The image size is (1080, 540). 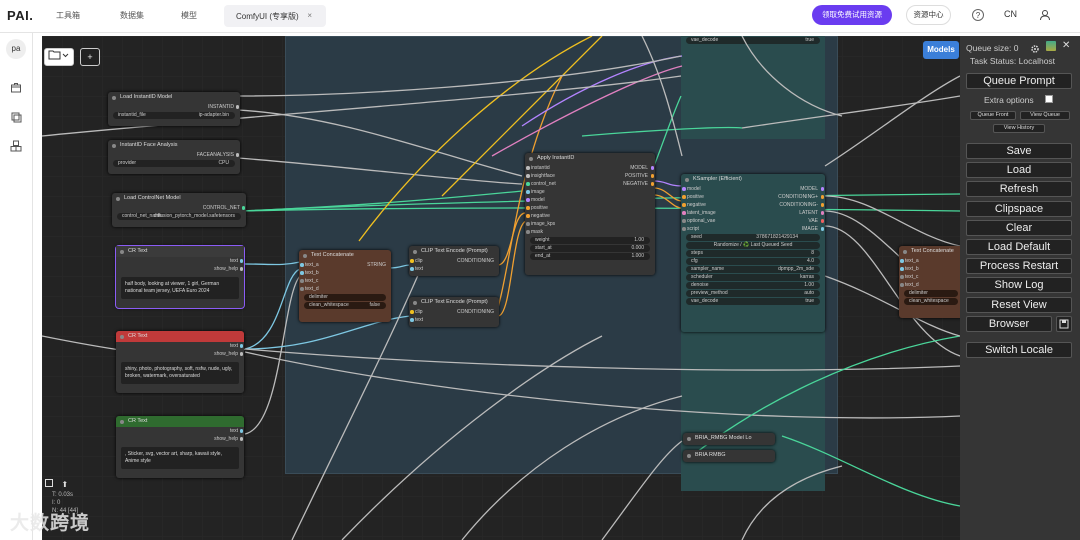 What do you see at coordinates (345, 281) in the screenshot?
I see `input-text-c: text_c` at bounding box center [345, 281].